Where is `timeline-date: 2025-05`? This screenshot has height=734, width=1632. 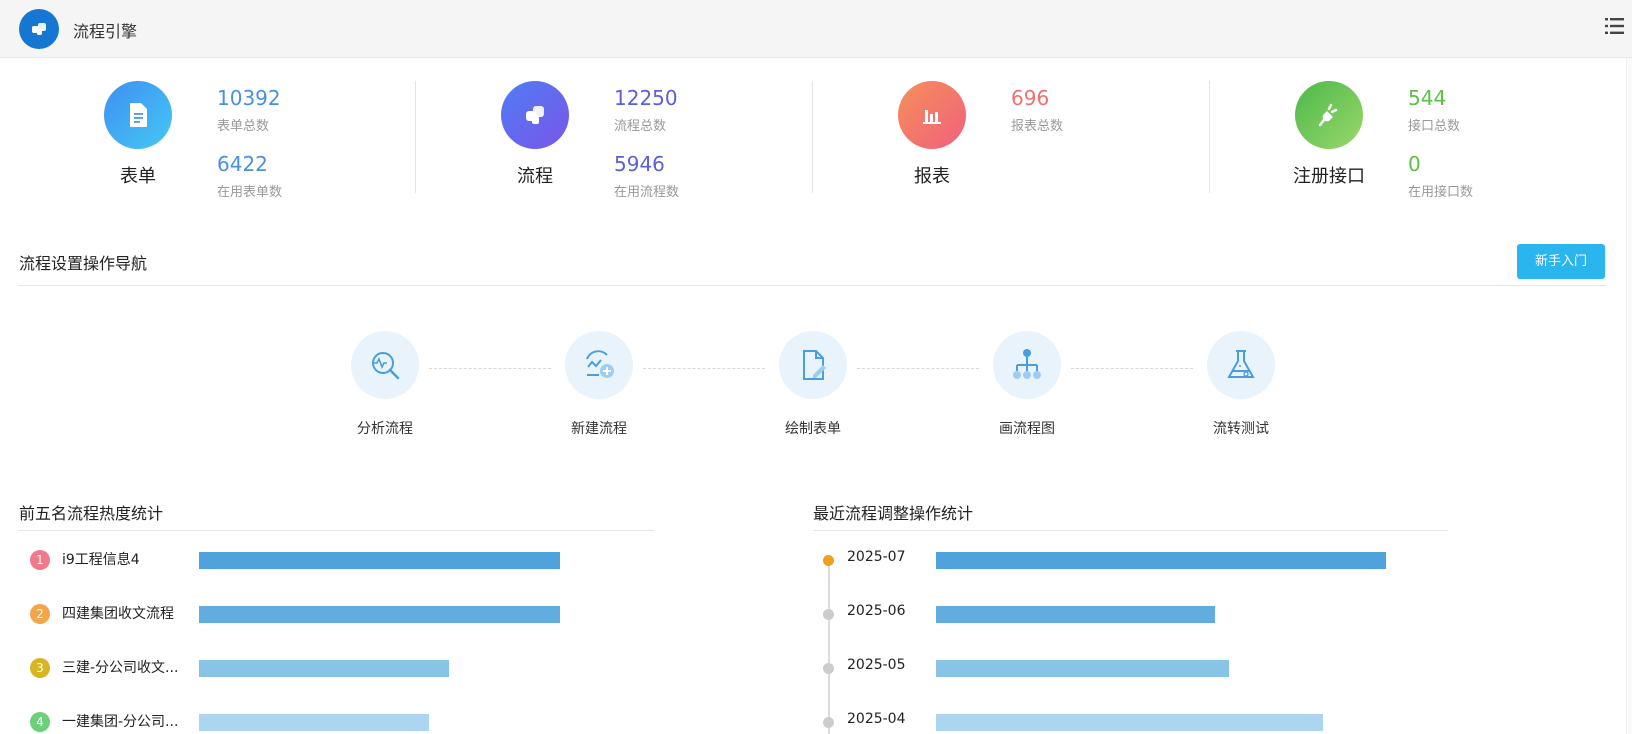 timeline-date: 2025-05 is located at coordinates (876, 665).